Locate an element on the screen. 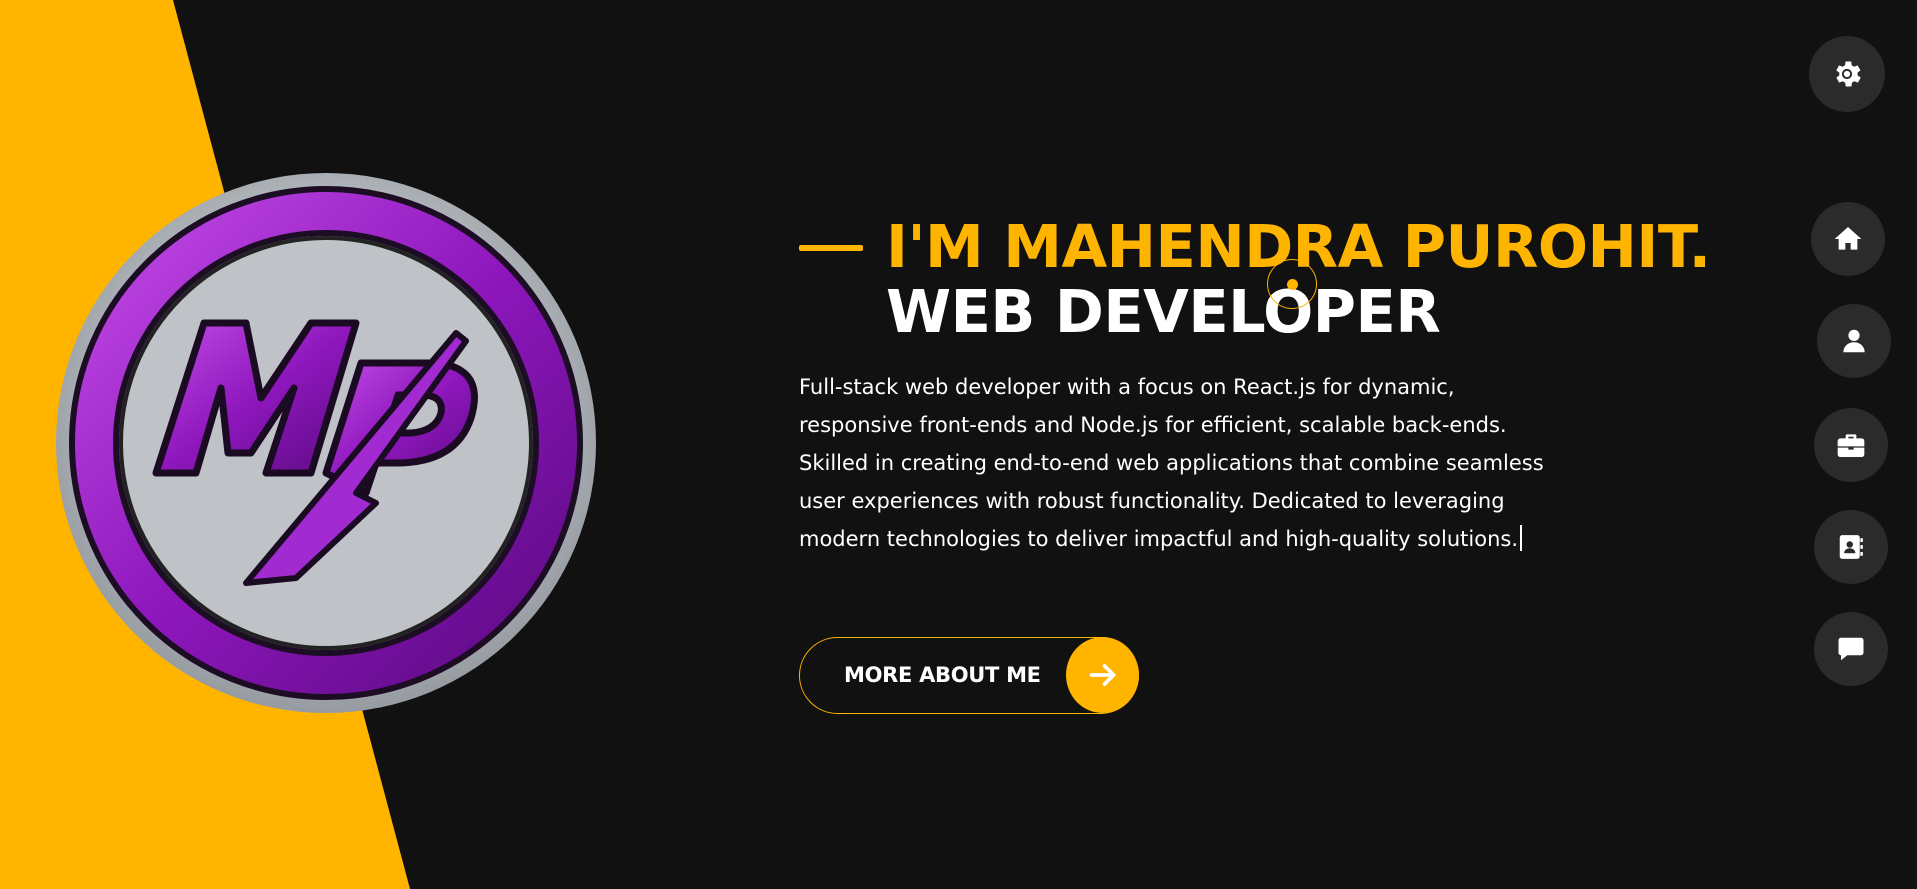 This screenshot has width=1917, height=889. nav-about-button is located at coordinates (1854, 341).